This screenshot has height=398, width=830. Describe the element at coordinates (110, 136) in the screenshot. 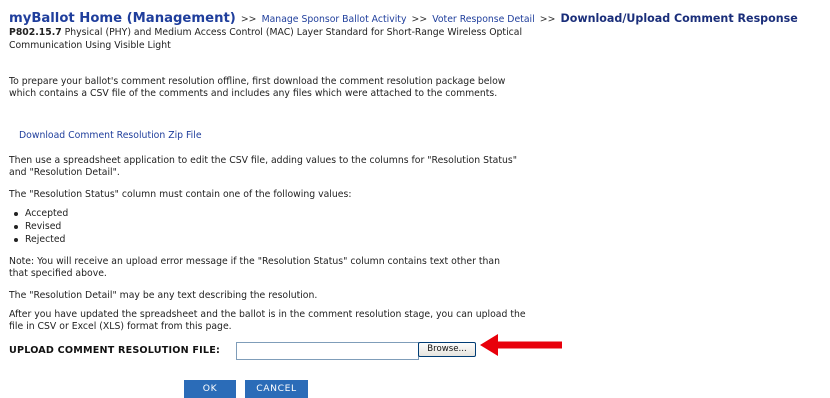

I see `download-zip-link: Download Comment Resolution Zip File` at that location.